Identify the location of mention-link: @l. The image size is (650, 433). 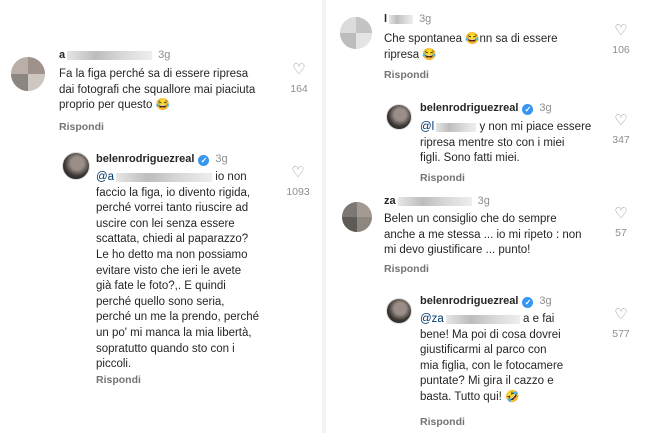
(427, 127).